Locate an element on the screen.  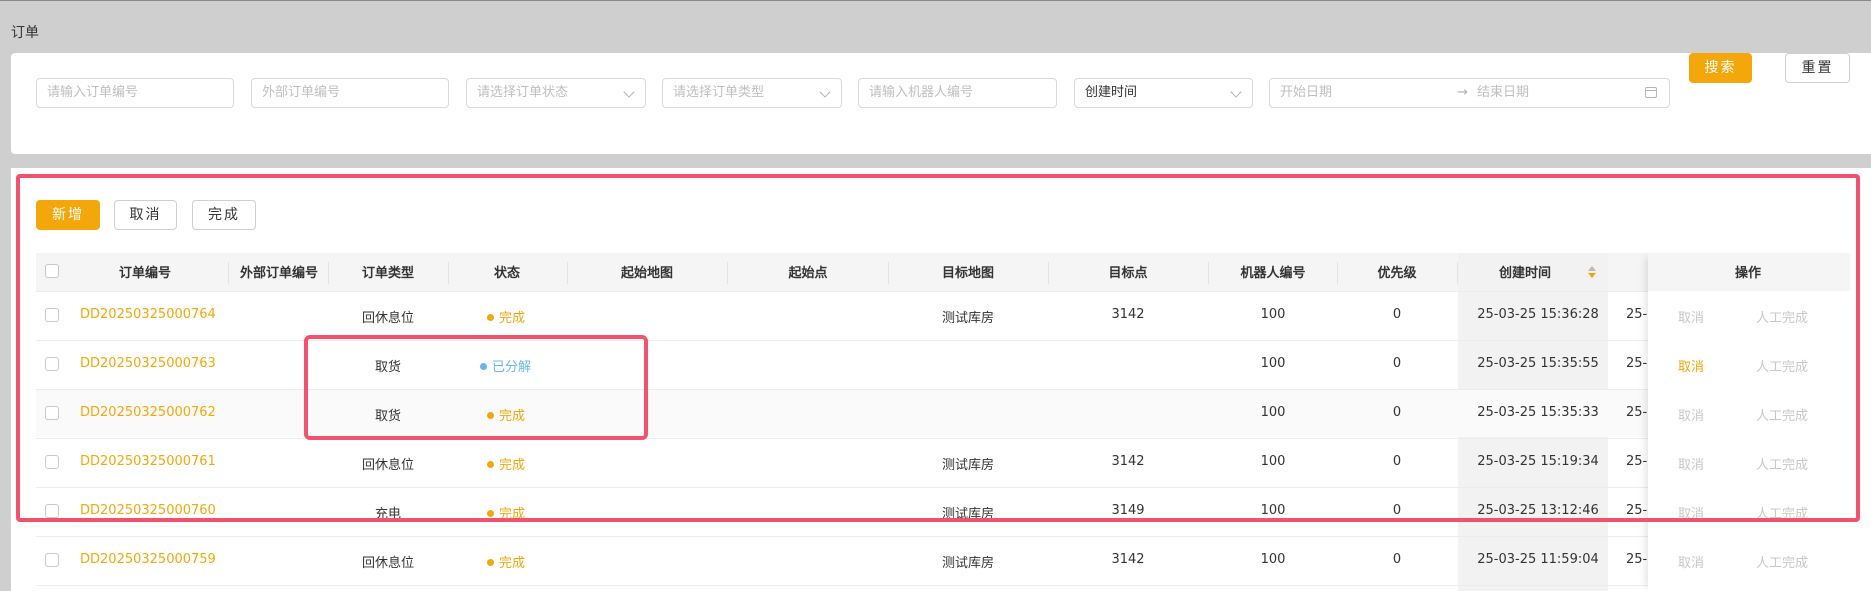
status-badge: 已分解 is located at coordinates (505, 365).